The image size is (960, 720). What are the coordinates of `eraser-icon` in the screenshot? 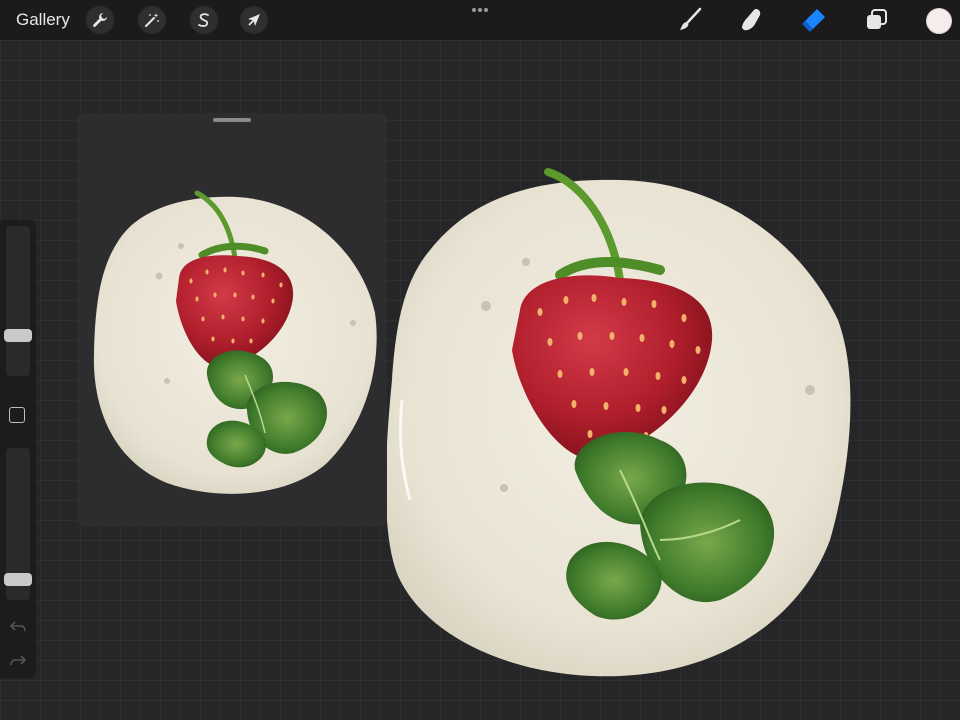 It's located at (814, 20).